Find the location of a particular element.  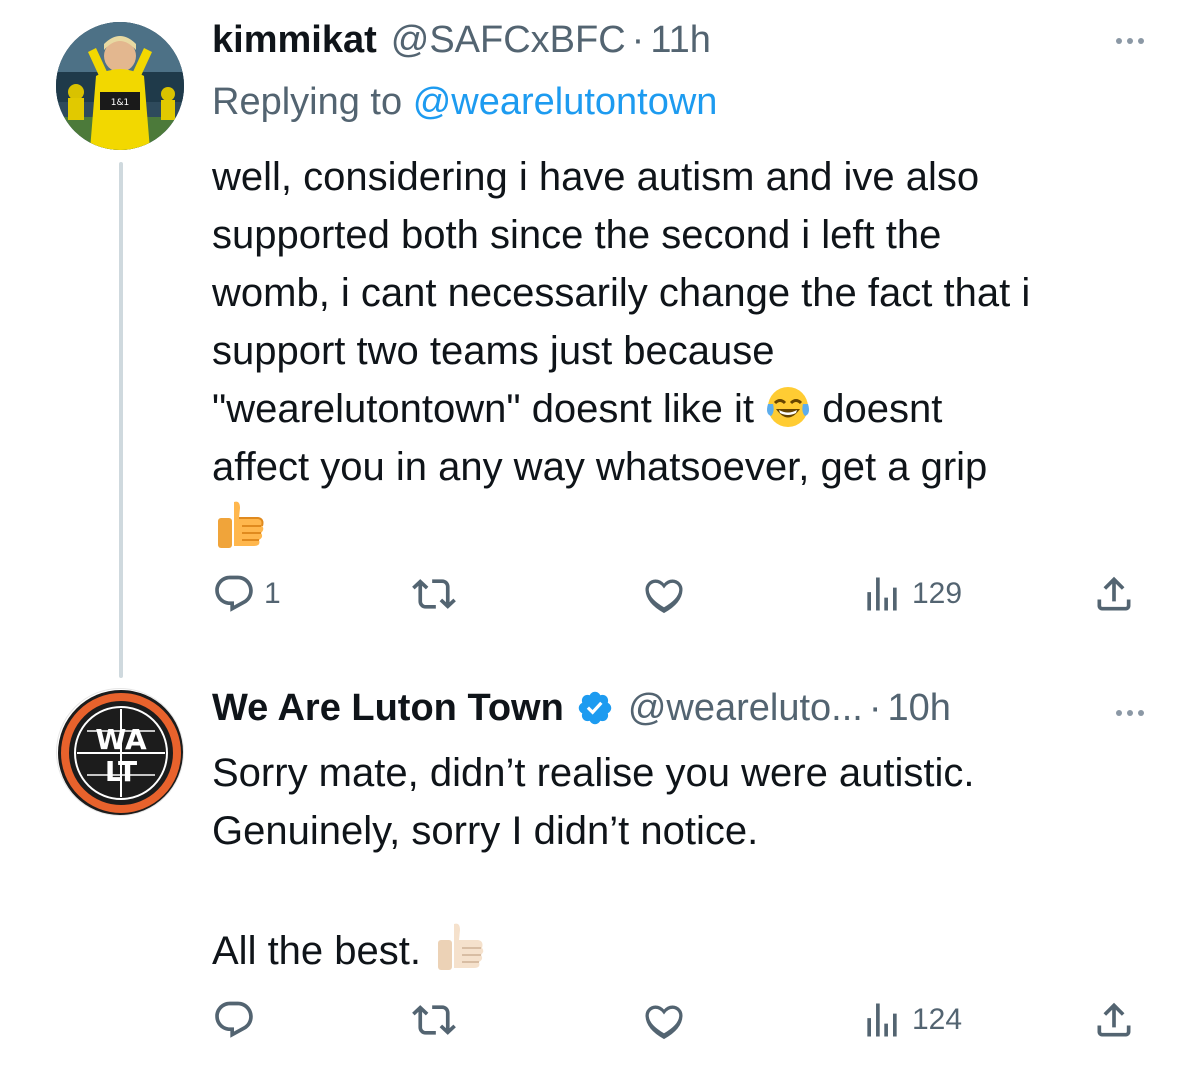

display-name: We Are Luton Town is located at coordinates (388, 708).